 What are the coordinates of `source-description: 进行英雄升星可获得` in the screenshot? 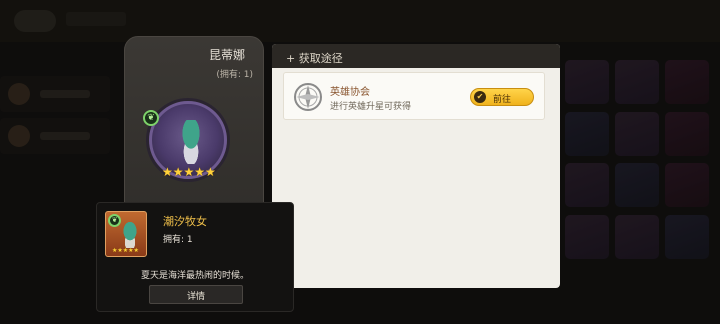 It's located at (371, 107).